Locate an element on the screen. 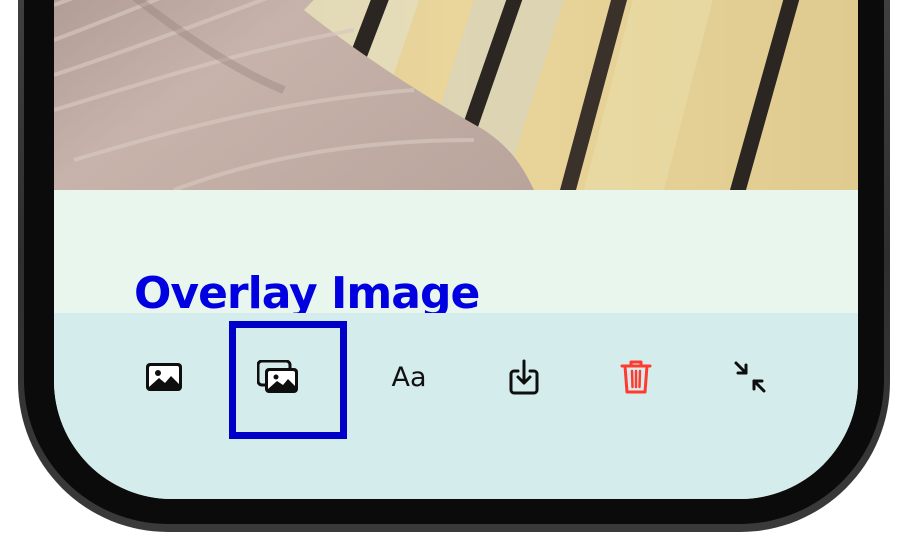  caption-title: Overlay Image is located at coordinates (307, 293).